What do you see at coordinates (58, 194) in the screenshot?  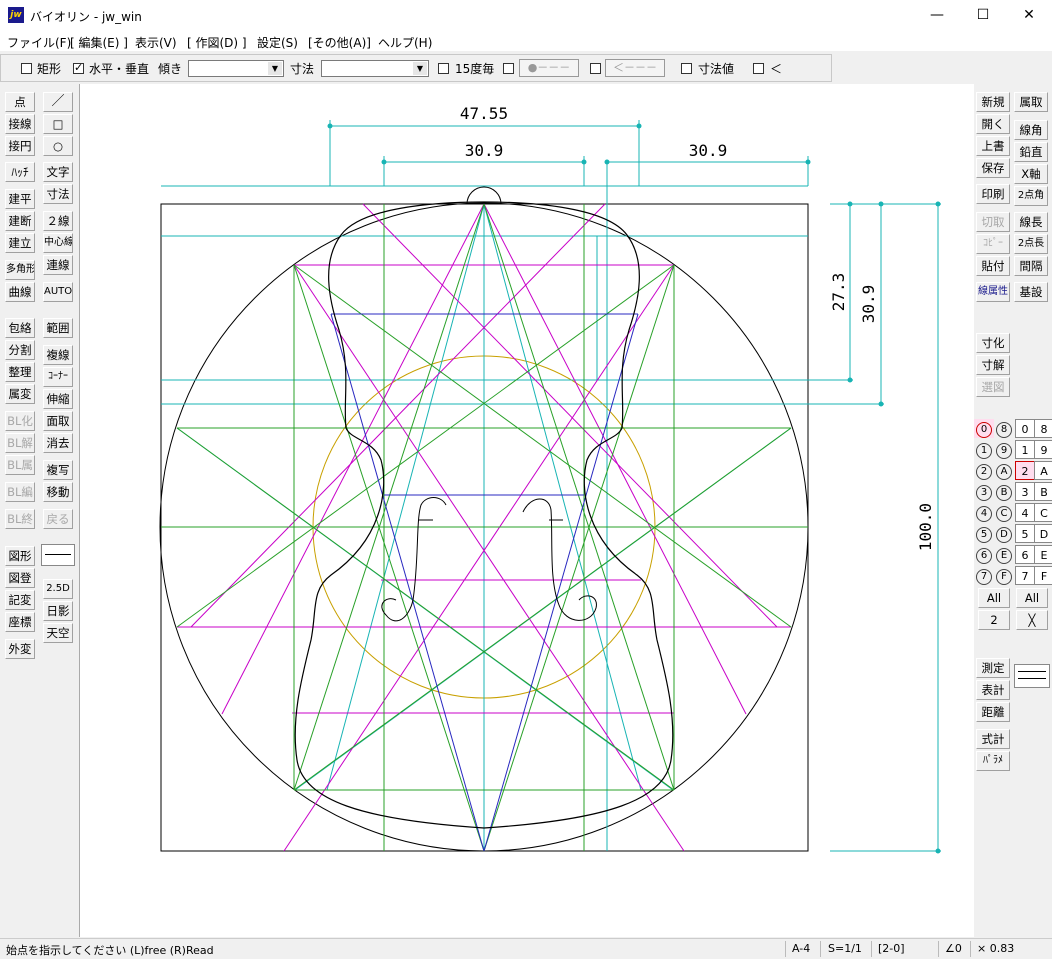 I see `tool-dimension: 寸法` at bounding box center [58, 194].